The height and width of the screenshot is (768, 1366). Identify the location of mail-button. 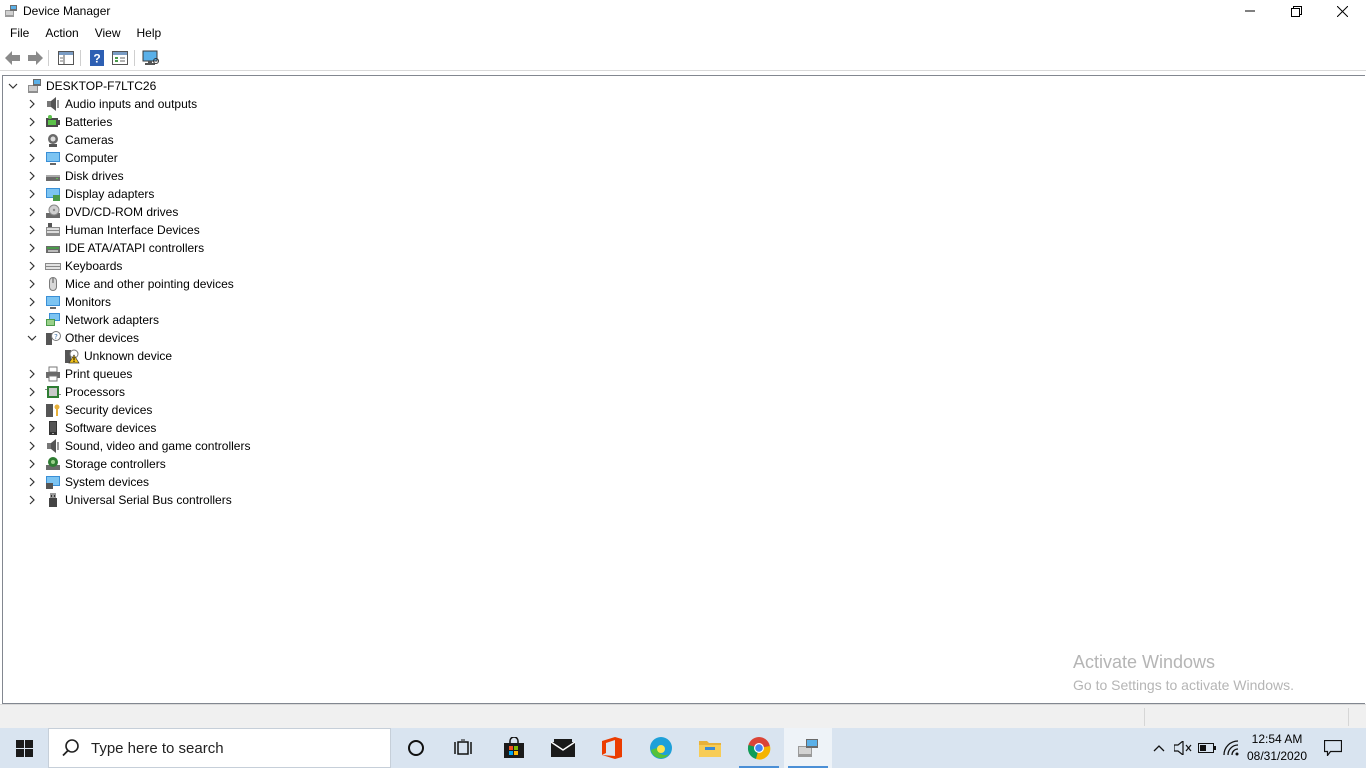
(563, 748).